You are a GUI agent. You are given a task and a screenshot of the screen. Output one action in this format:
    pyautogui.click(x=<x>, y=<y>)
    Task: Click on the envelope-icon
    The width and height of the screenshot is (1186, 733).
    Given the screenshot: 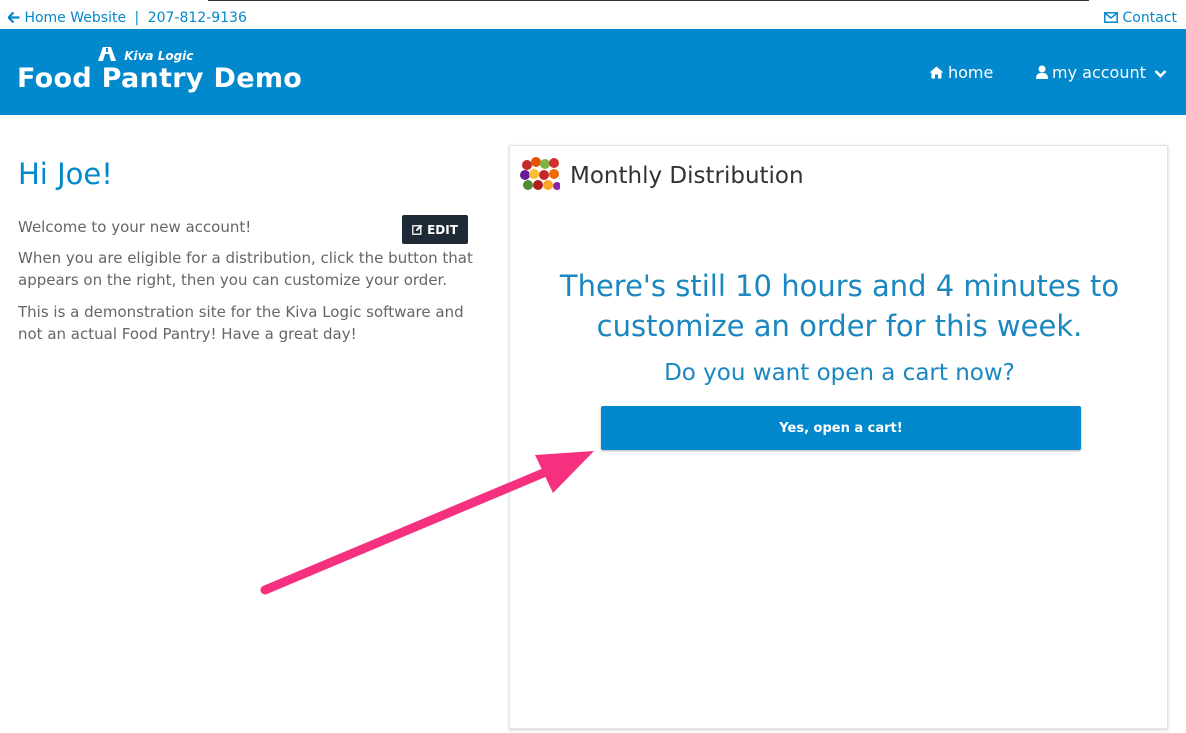 What is the action you would take?
    pyautogui.click(x=1111, y=17)
    